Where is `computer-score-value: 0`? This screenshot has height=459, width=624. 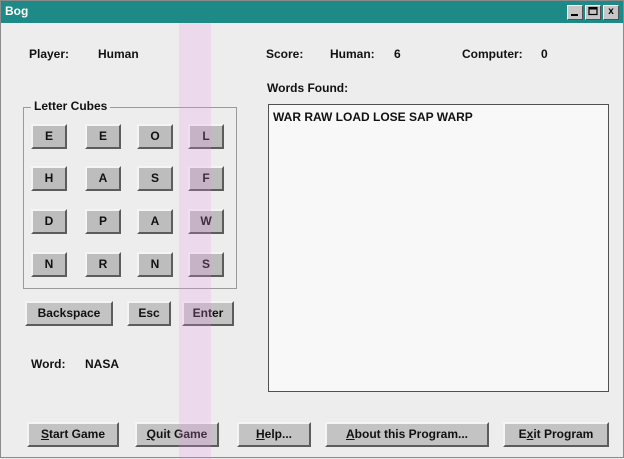
computer-score-value: 0 is located at coordinates (544, 54).